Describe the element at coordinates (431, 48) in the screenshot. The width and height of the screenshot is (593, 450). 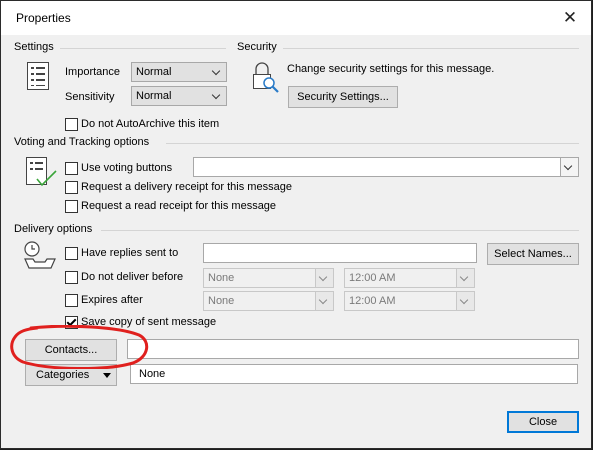
I see `security-divider` at that location.